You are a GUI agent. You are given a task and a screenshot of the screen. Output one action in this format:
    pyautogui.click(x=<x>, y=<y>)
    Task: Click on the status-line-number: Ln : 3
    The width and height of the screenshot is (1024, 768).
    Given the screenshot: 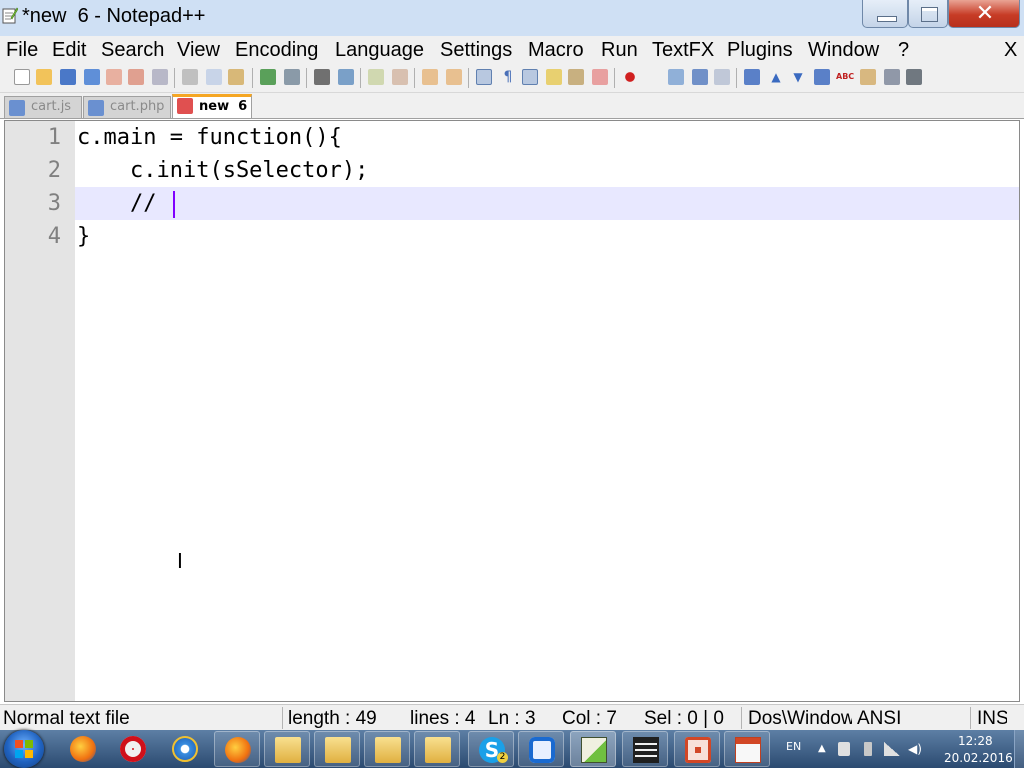 What is the action you would take?
    pyautogui.click(x=512, y=718)
    